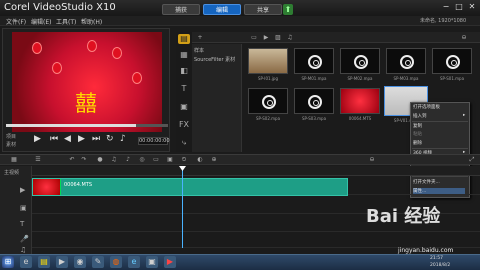 This screenshot has width=480, height=270. I want to click on media-thumb-label: SP-M01.mpa, so click(314, 78).